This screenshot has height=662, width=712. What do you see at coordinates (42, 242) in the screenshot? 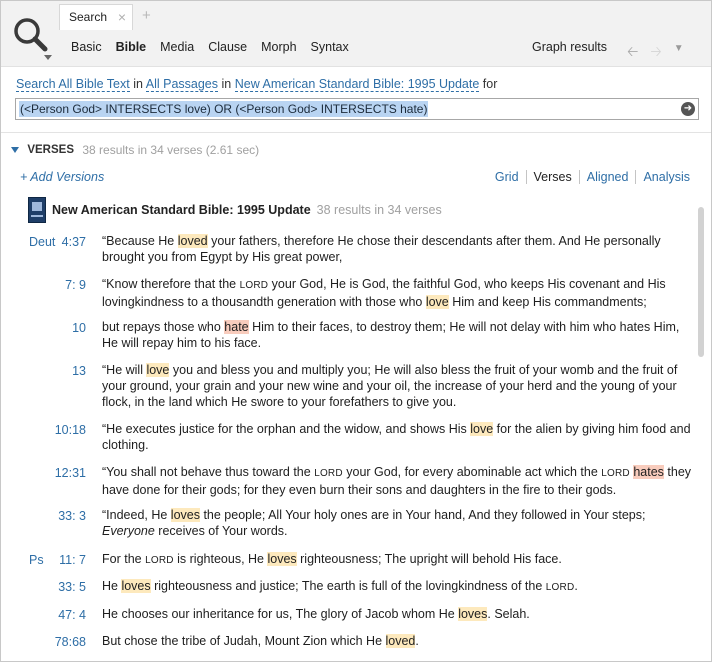
I see `book-name-link: Deut` at bounding box center [42, 242].